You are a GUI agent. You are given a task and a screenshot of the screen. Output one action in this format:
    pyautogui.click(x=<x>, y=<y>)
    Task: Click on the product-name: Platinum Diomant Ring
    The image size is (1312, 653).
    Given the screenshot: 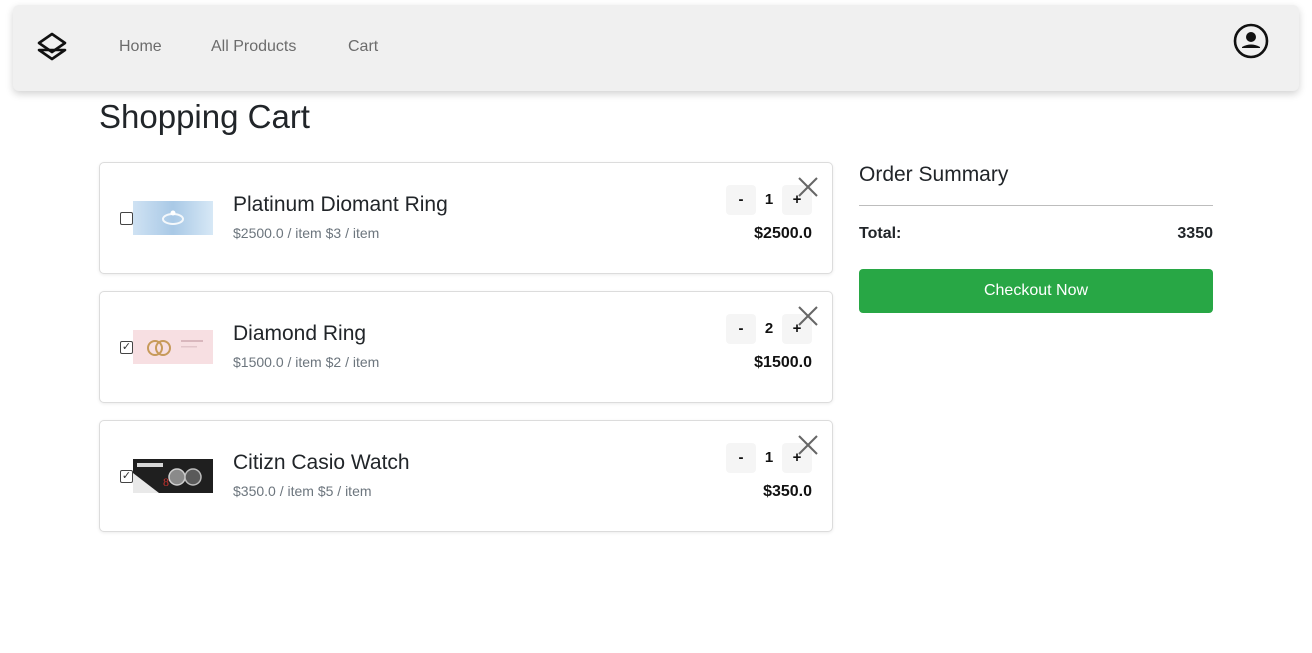 What is the action you would take?
    pyautogui.click(x=340, y=204)
    